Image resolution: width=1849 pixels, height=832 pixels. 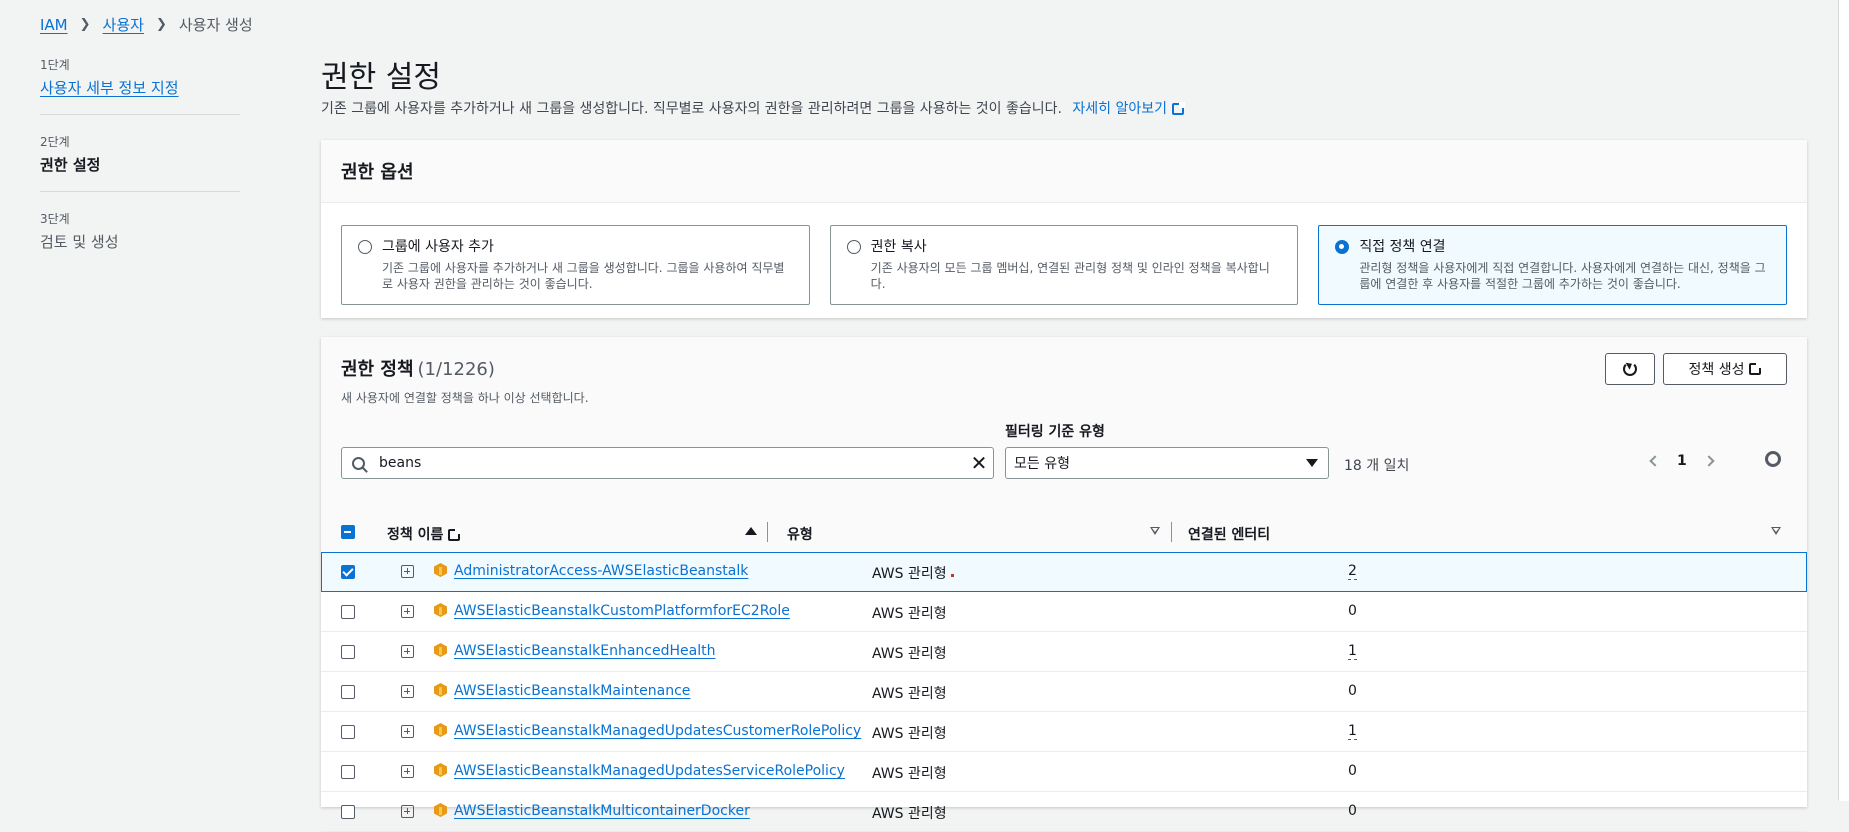 What do you see at coordinates (1064, 692) in the screenshot?
I see `table-row: AWSElasticBeanstalkMaintenance AWS 관리형 0` at bounding box center [1064, 692].